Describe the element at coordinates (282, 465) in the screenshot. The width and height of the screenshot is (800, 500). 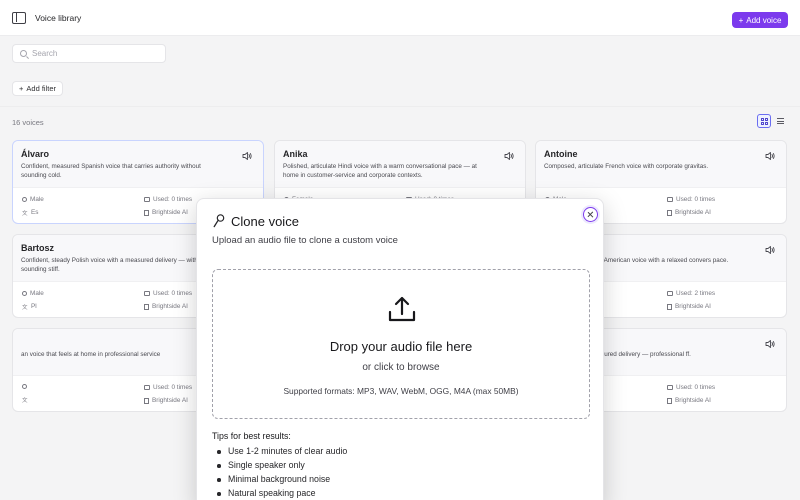
I see `tip-item: Single speaker only` at that location.